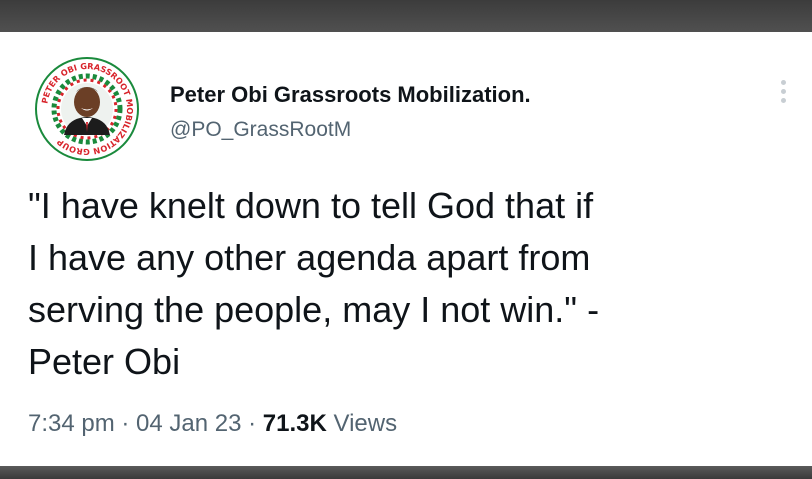 The width and height of the screenshot is (812, 479). What do you see at coordinates (350, 130) in the screenshot?
I see `author-handle: @PO_GrassRootM` at bounding box center [350, 130].